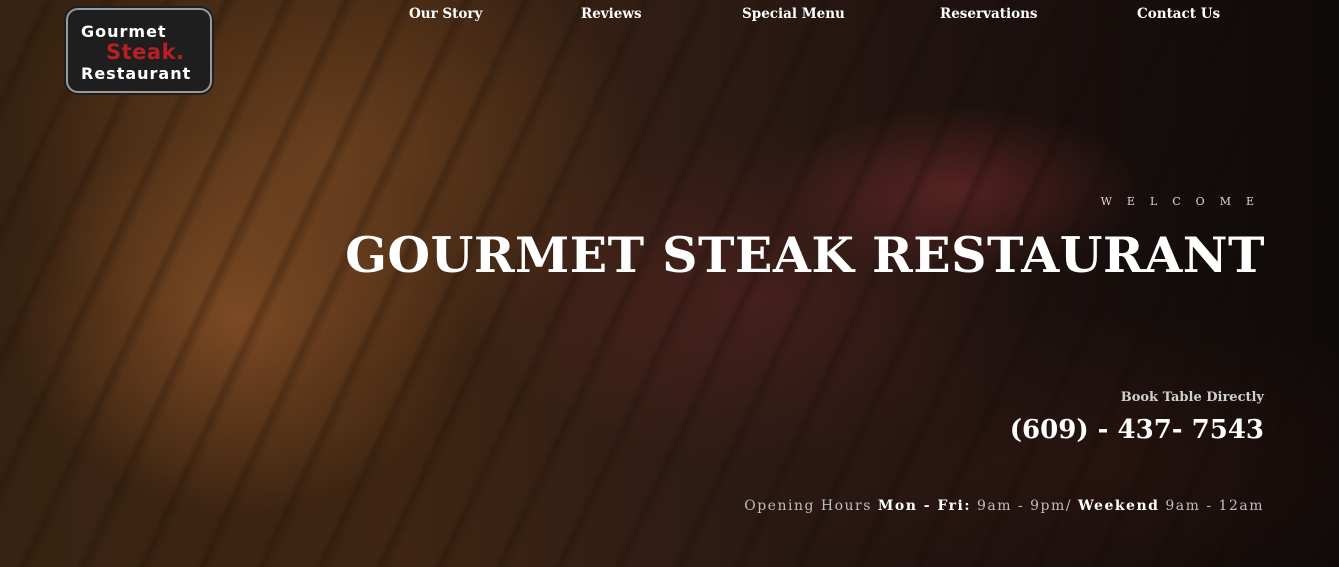  I want to click on logo-text-steak: Steak., so click(145, 52).